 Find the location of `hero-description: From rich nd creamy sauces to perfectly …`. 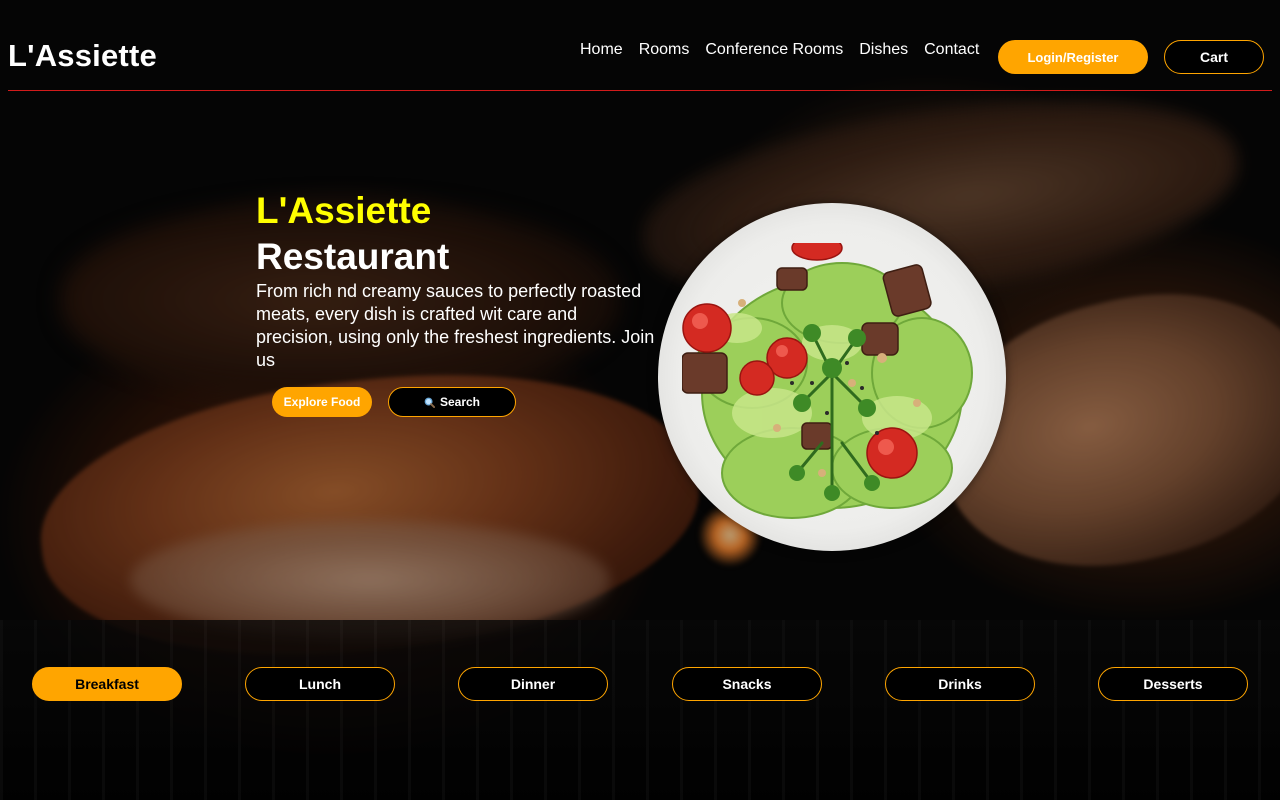

hero-description: From rich nd creamy sauces to perfectly … is located at coordinates (455, 325).